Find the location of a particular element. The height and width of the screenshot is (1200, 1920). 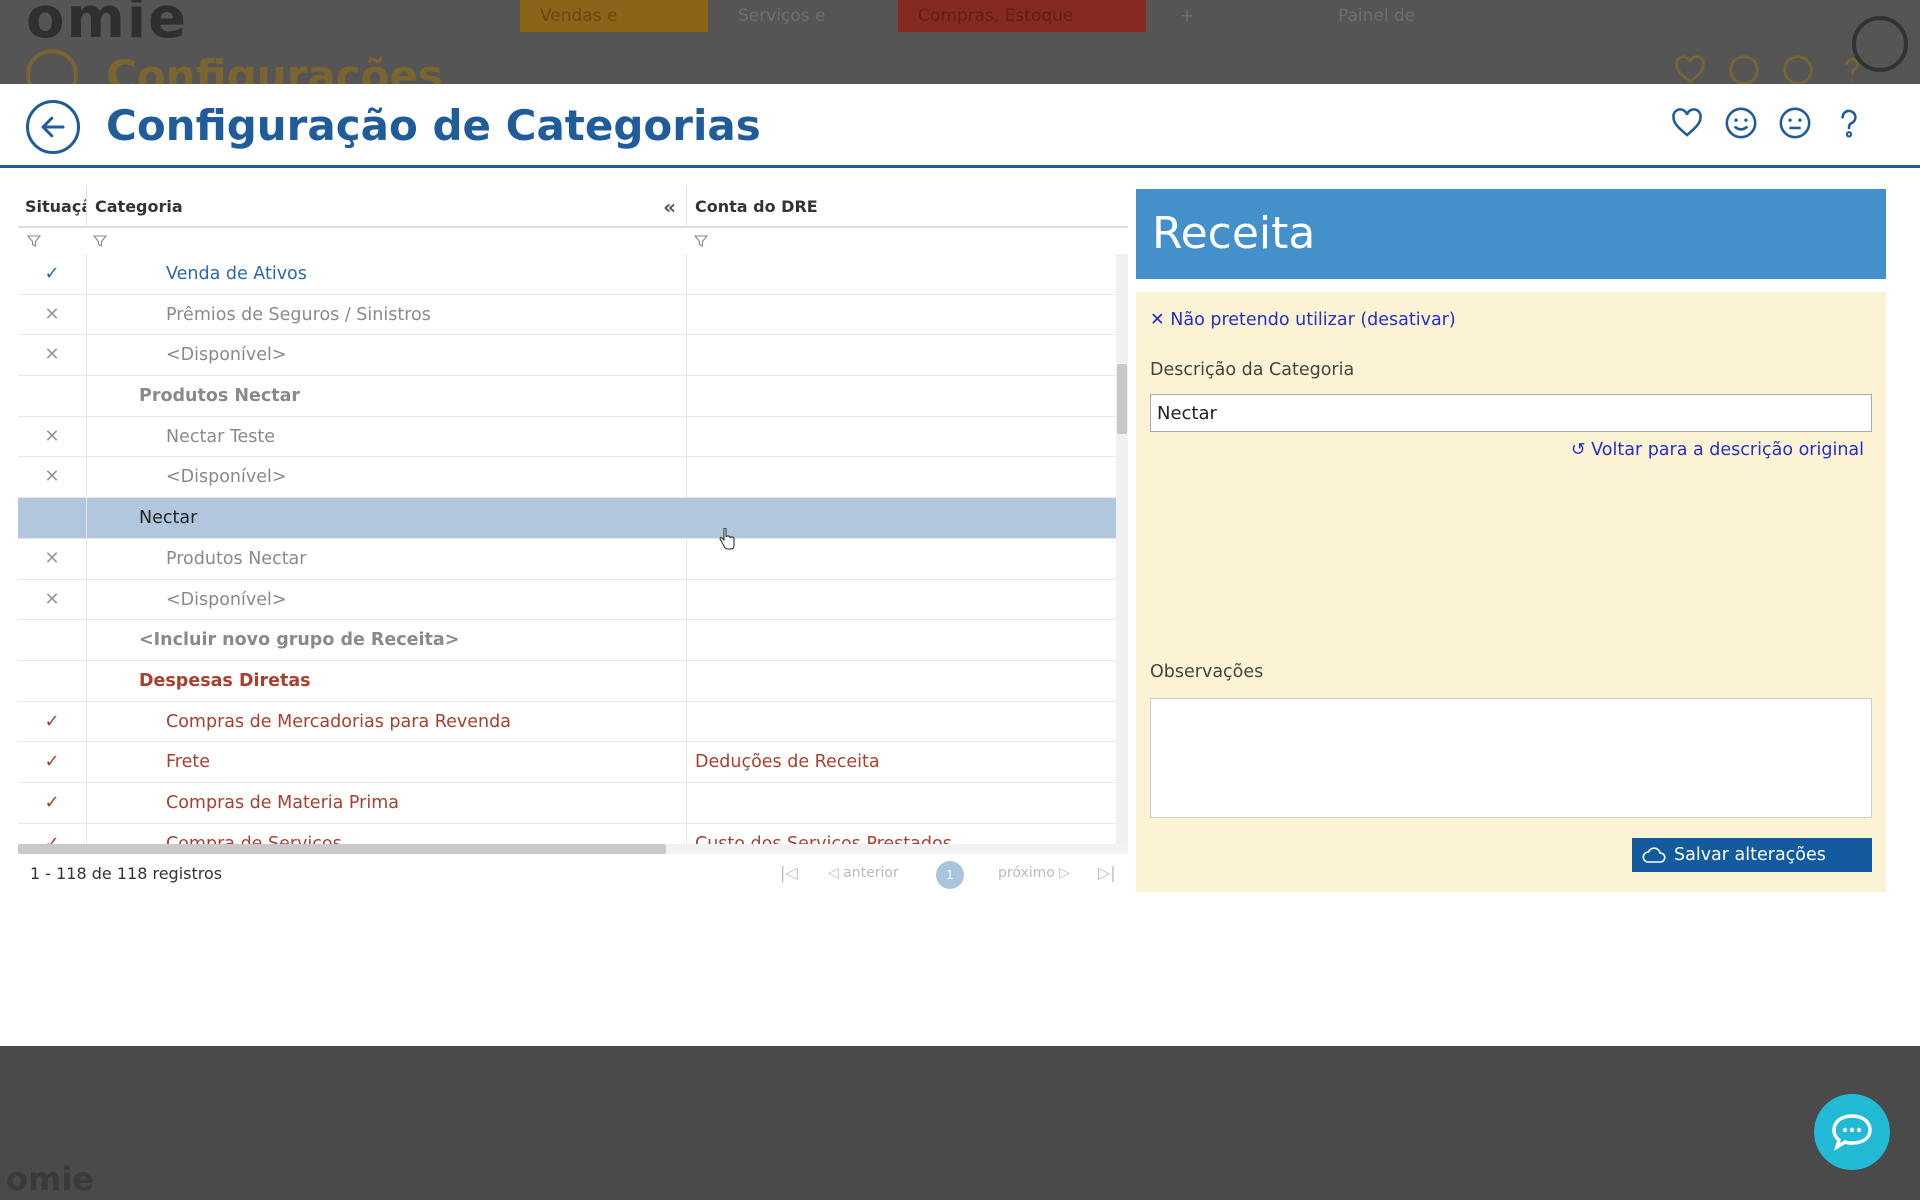

notes-label: Observações is located at coordinates (1207, 672).